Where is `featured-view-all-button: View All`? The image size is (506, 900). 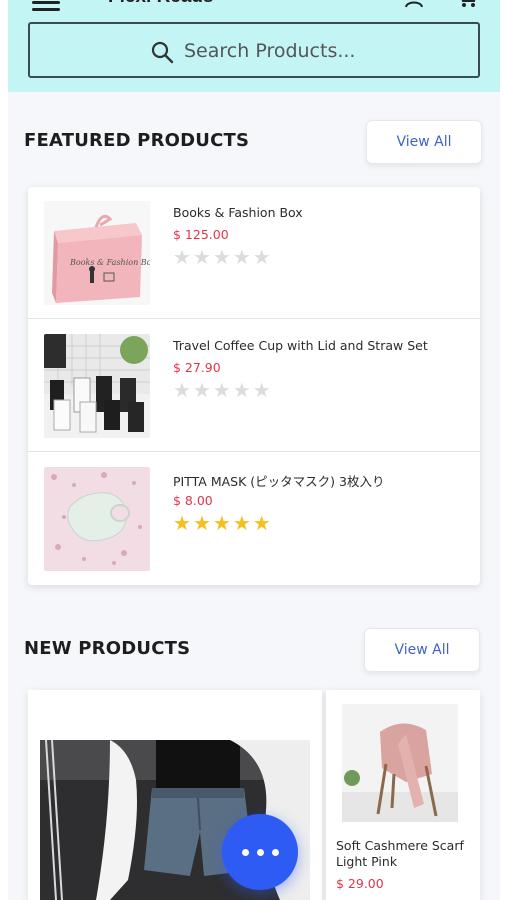 featured-view-all-button: View All is located at coordinates (424, 142).